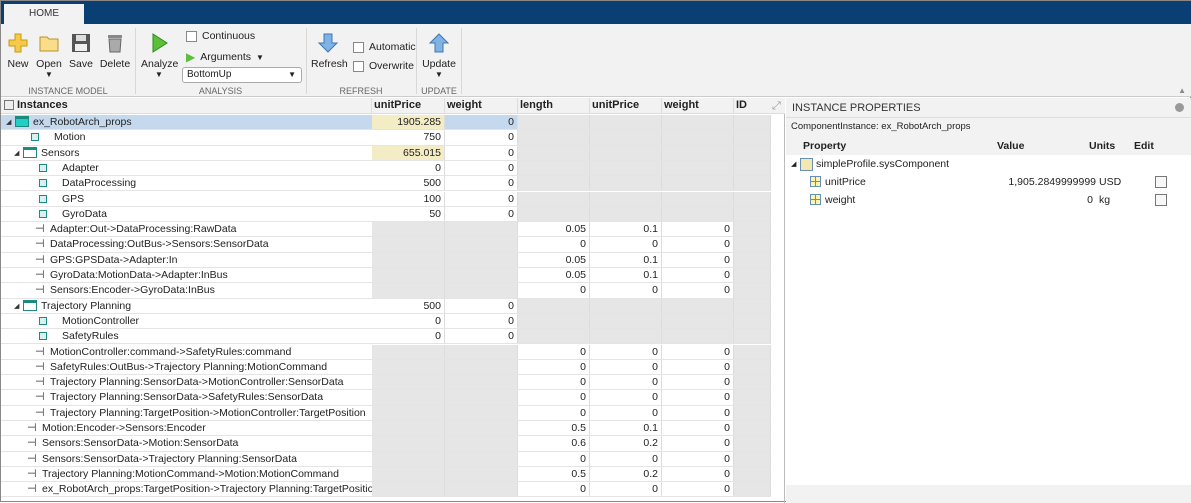 This screenshot has width=1191, height=503. Describe the element at coordinates (115, 51) in the screenshot. I see `delete-button: Delete` at that location.